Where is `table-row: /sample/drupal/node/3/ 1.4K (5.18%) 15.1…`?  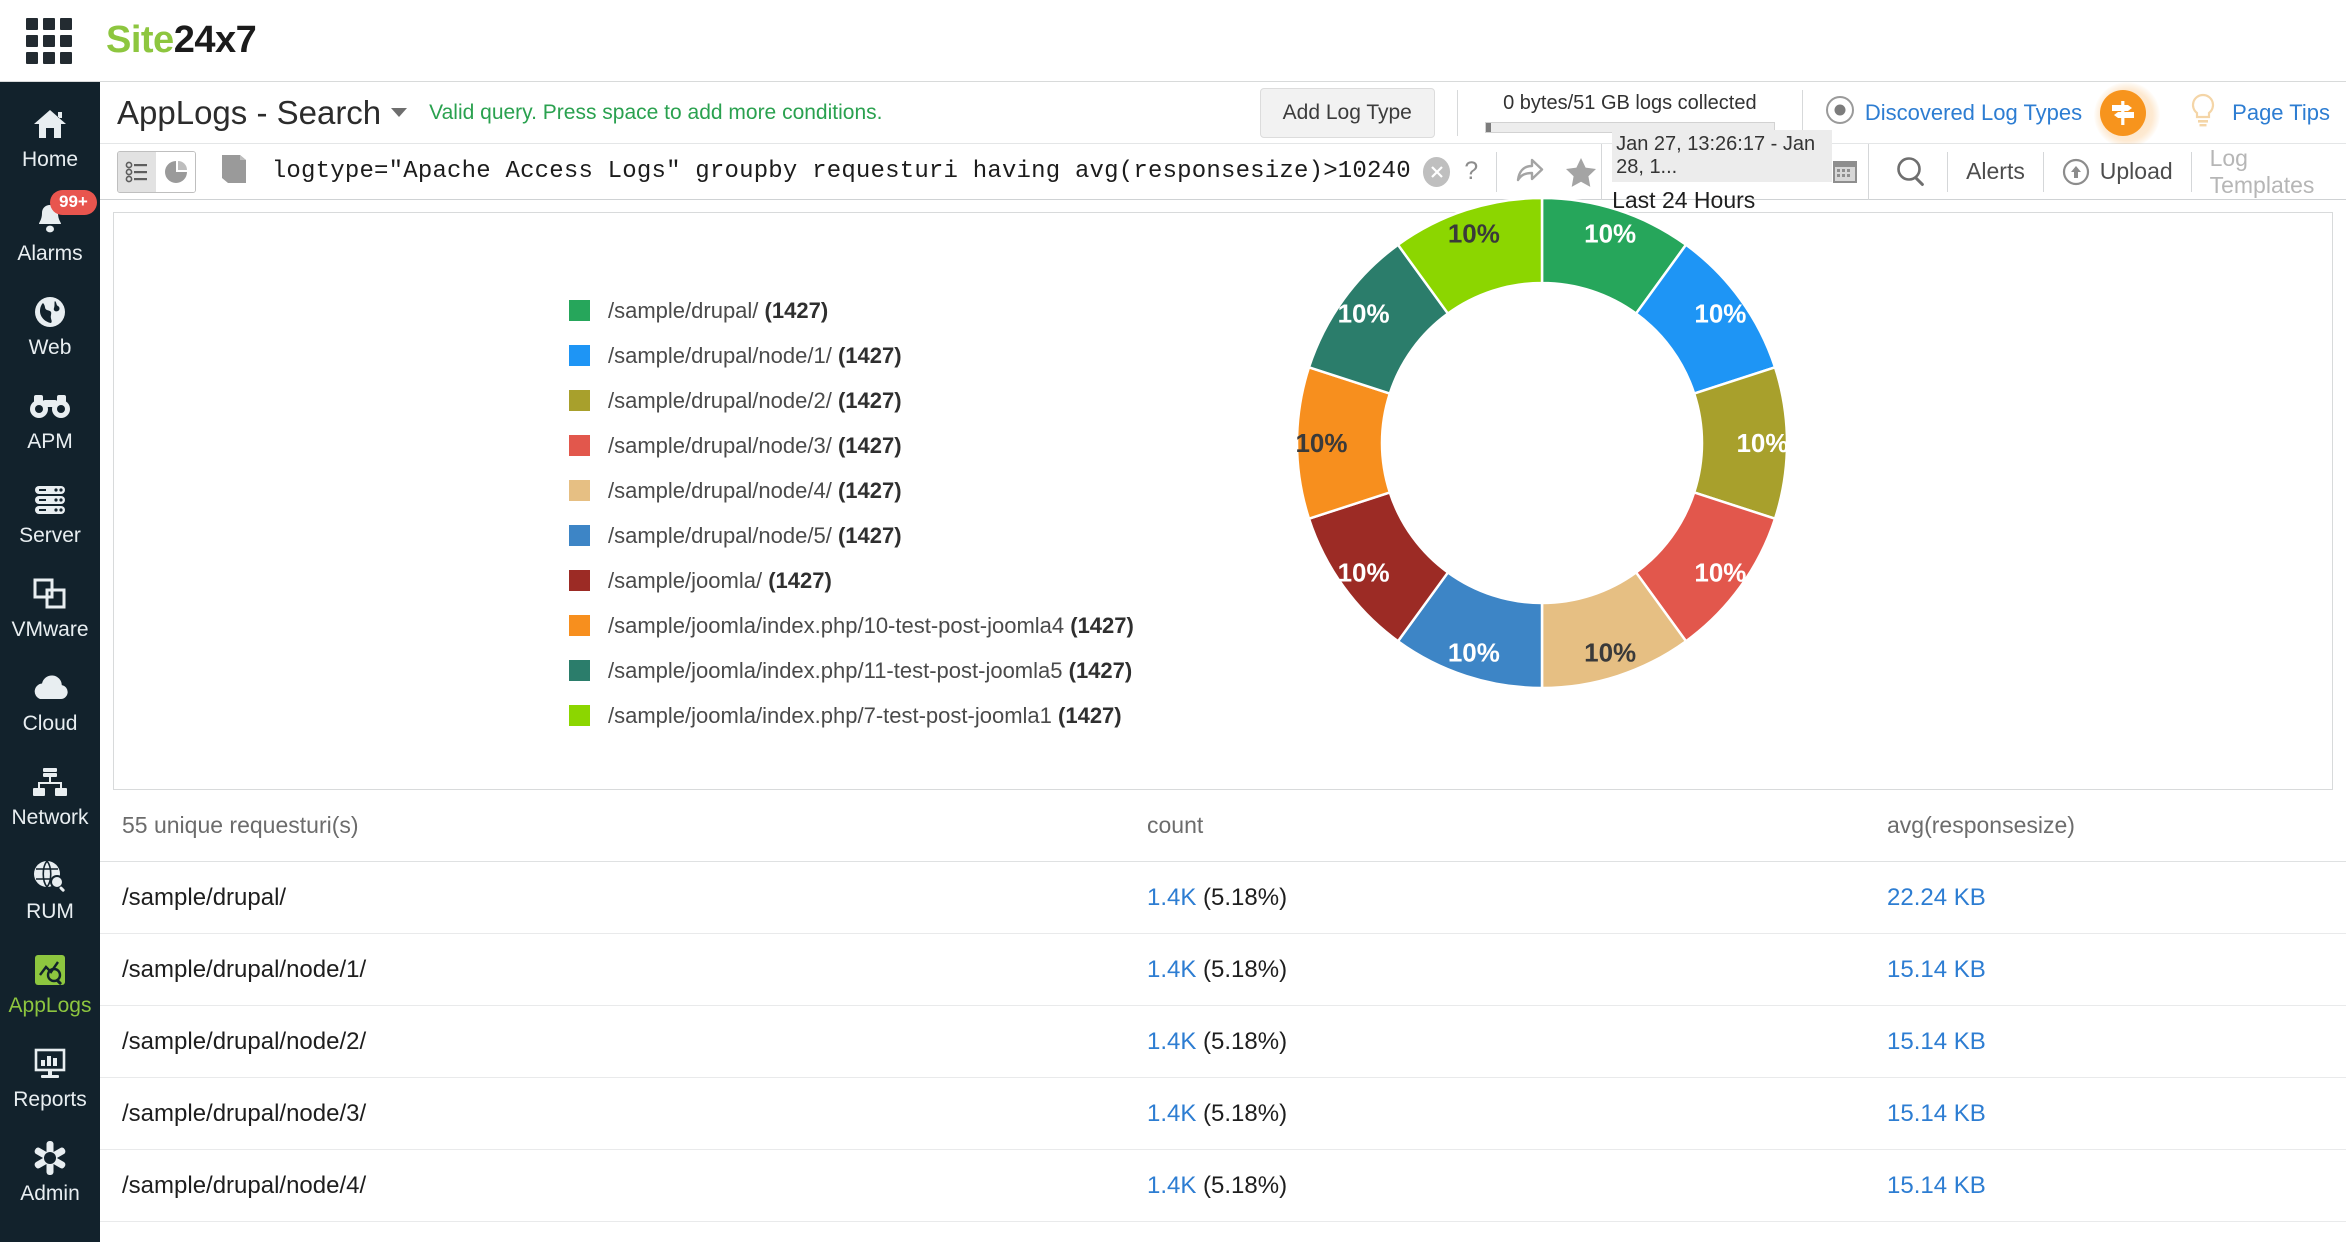 table-row: /sample/drupal/node/3/ 1.4K (5.18%) 15.1… is located at coordinates (1223, 1114).